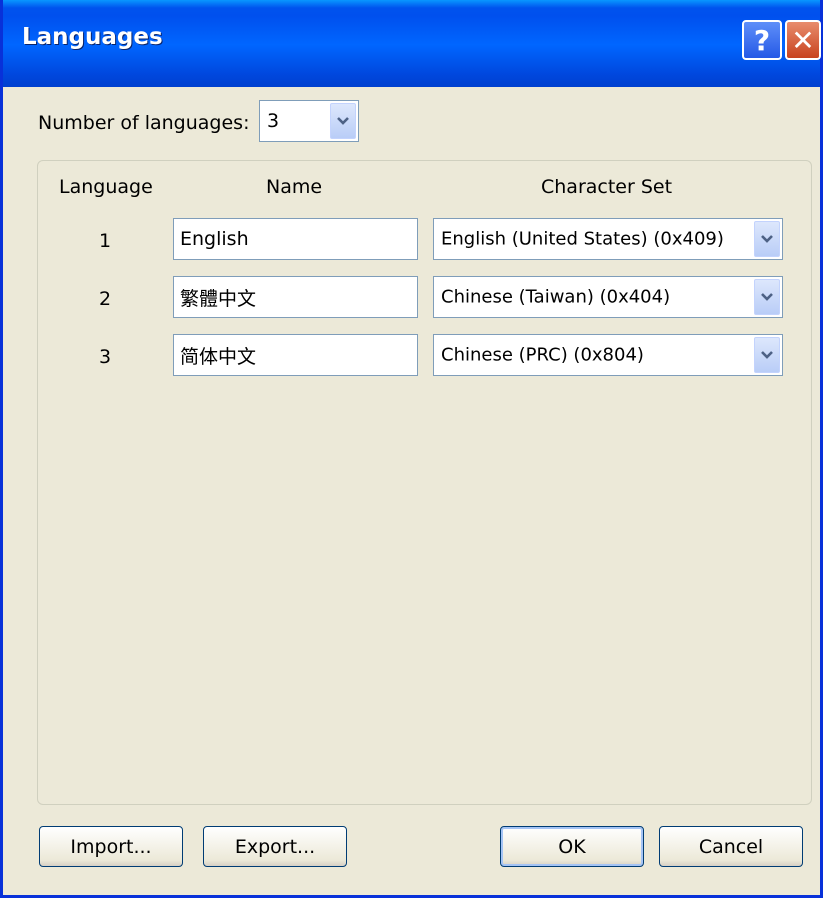  Describe the element at coordinates (762, 40) in the screenshot. I see `help-icon: ?` at that location.